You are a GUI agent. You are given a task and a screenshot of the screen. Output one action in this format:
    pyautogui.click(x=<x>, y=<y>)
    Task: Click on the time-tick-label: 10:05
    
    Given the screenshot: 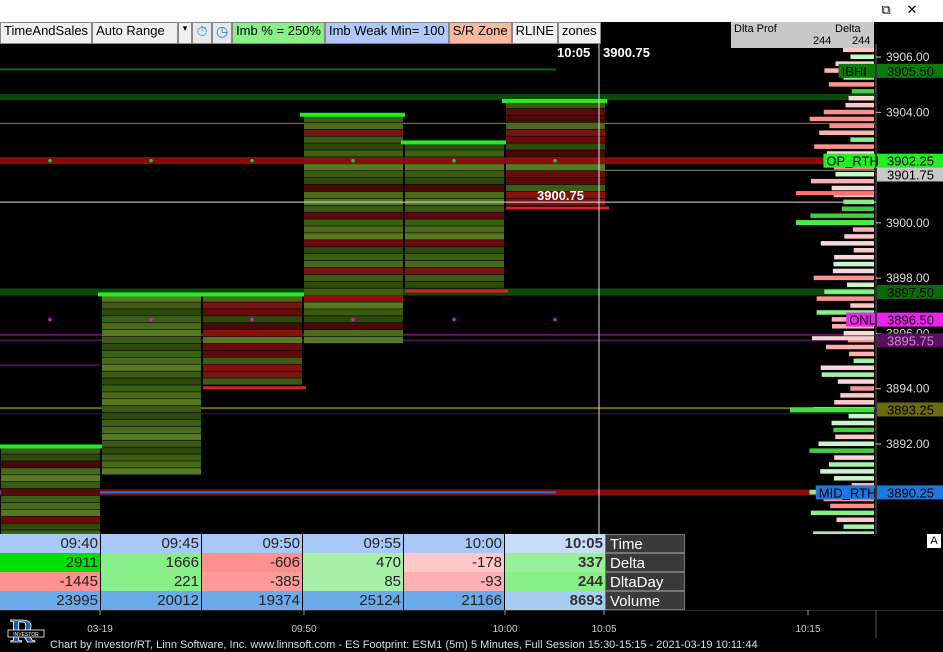 What is the action you would take?
    pyautogui.click(x=603, y=629)
    